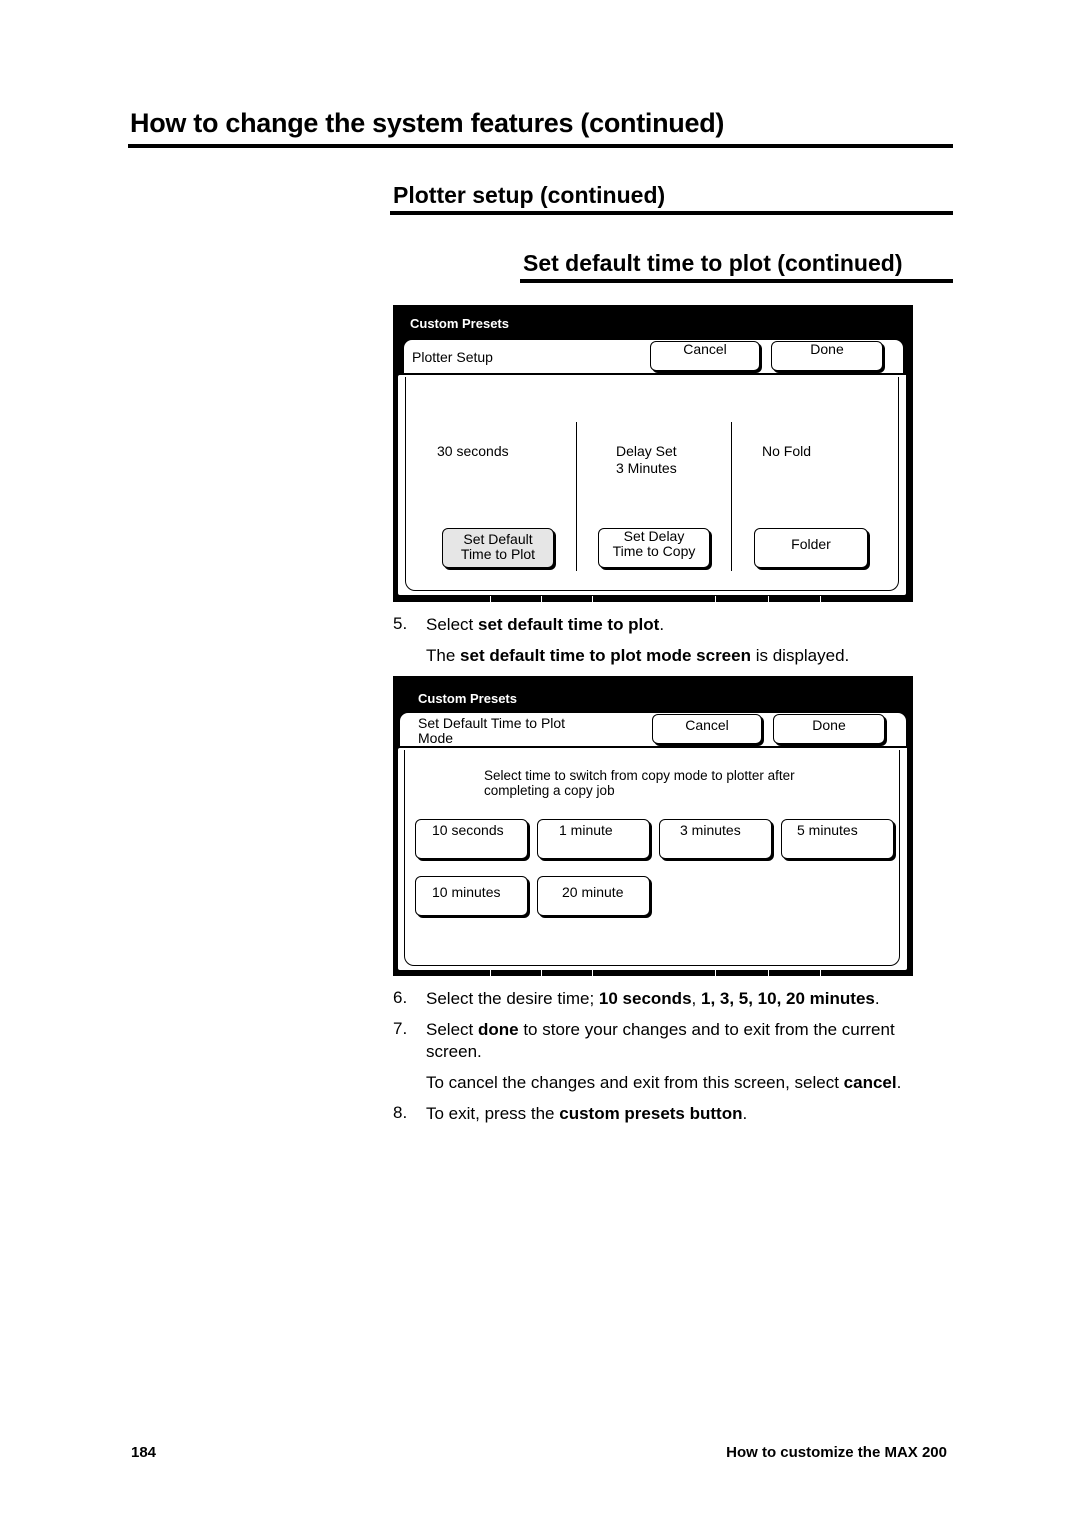  I want to click on button-label: Set Delay Time to Copy, so click(654, 543).